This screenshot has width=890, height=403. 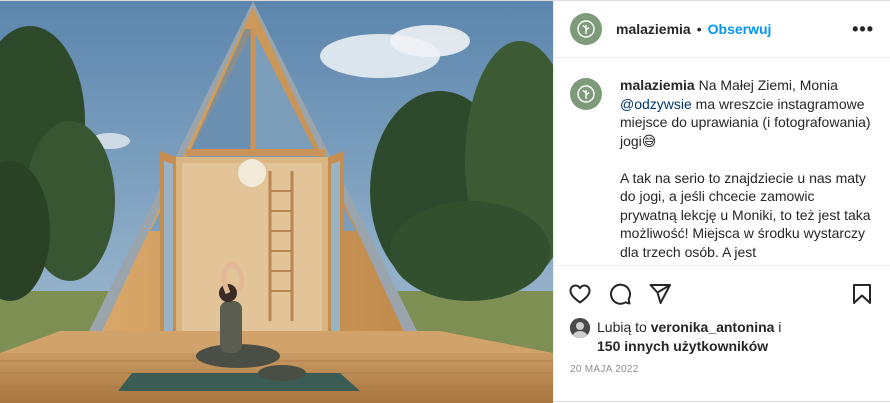 What do you see at coordinates (657, 85) in the screenshot?
I see `caption-username: malaziemia` at bounding box center [657, 85].